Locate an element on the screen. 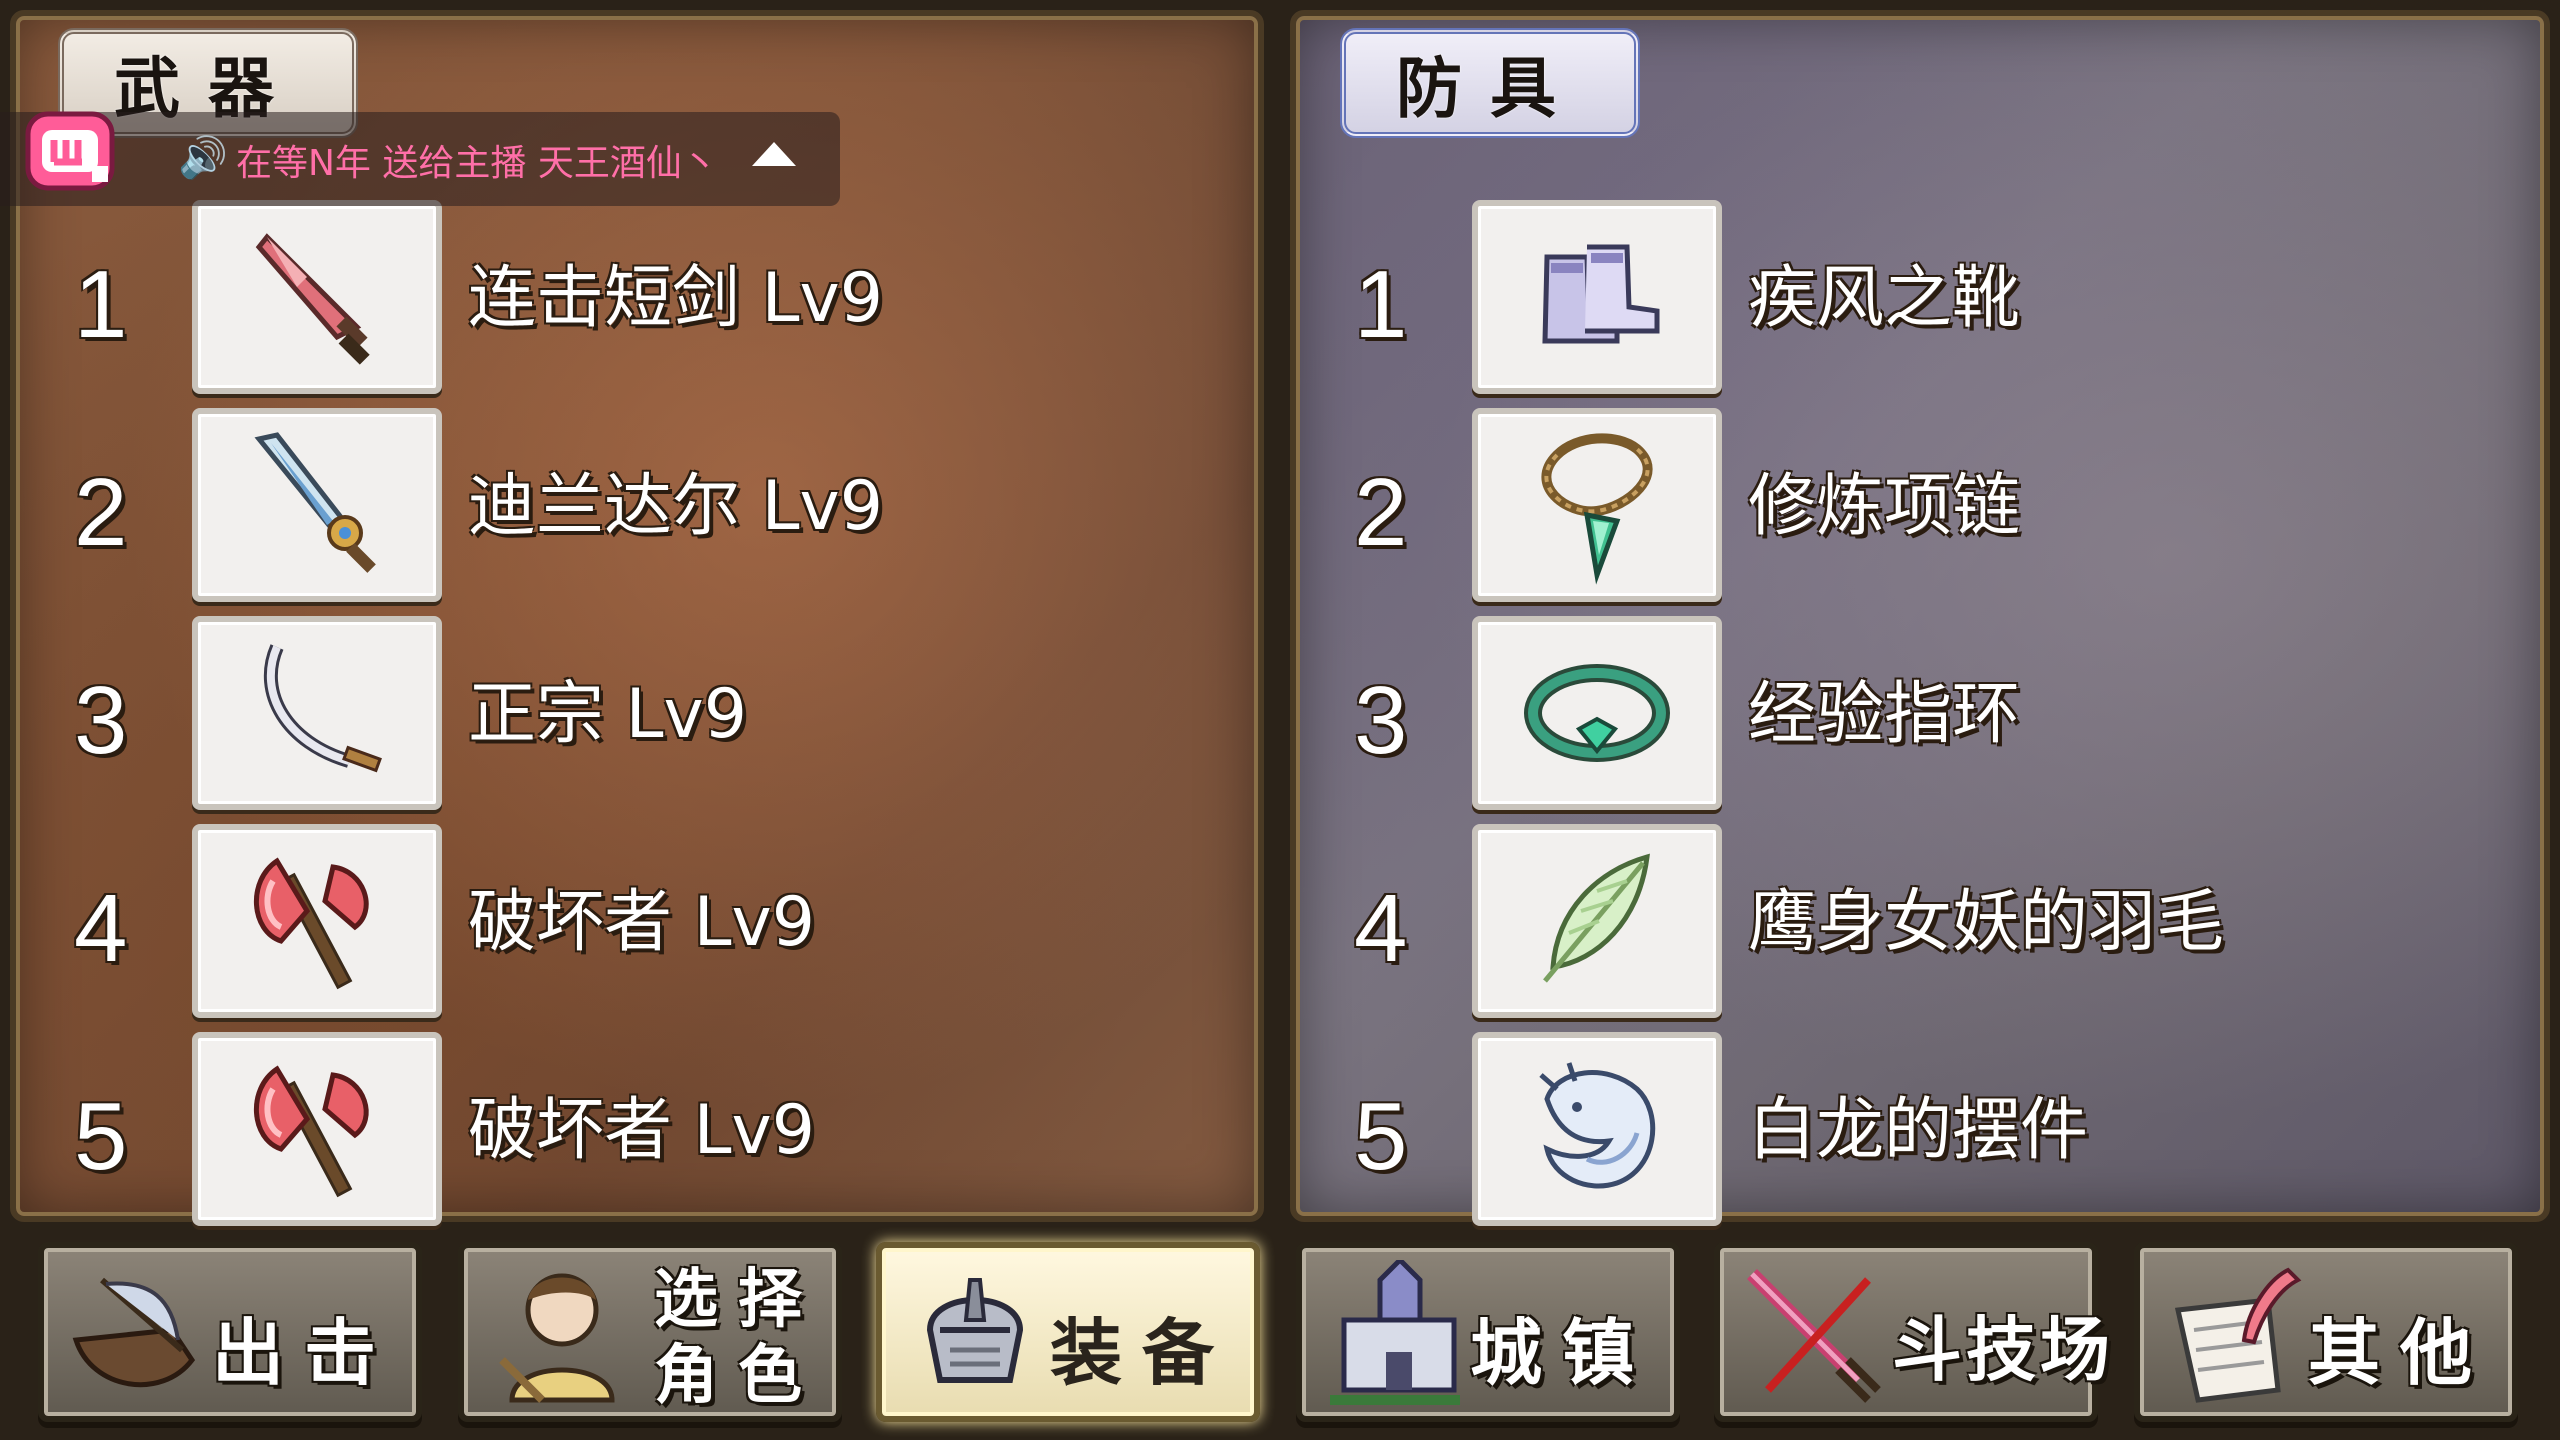 The image size is (2560, 1440). sortie-label: 出击 is located at coordinates (304, 1353).